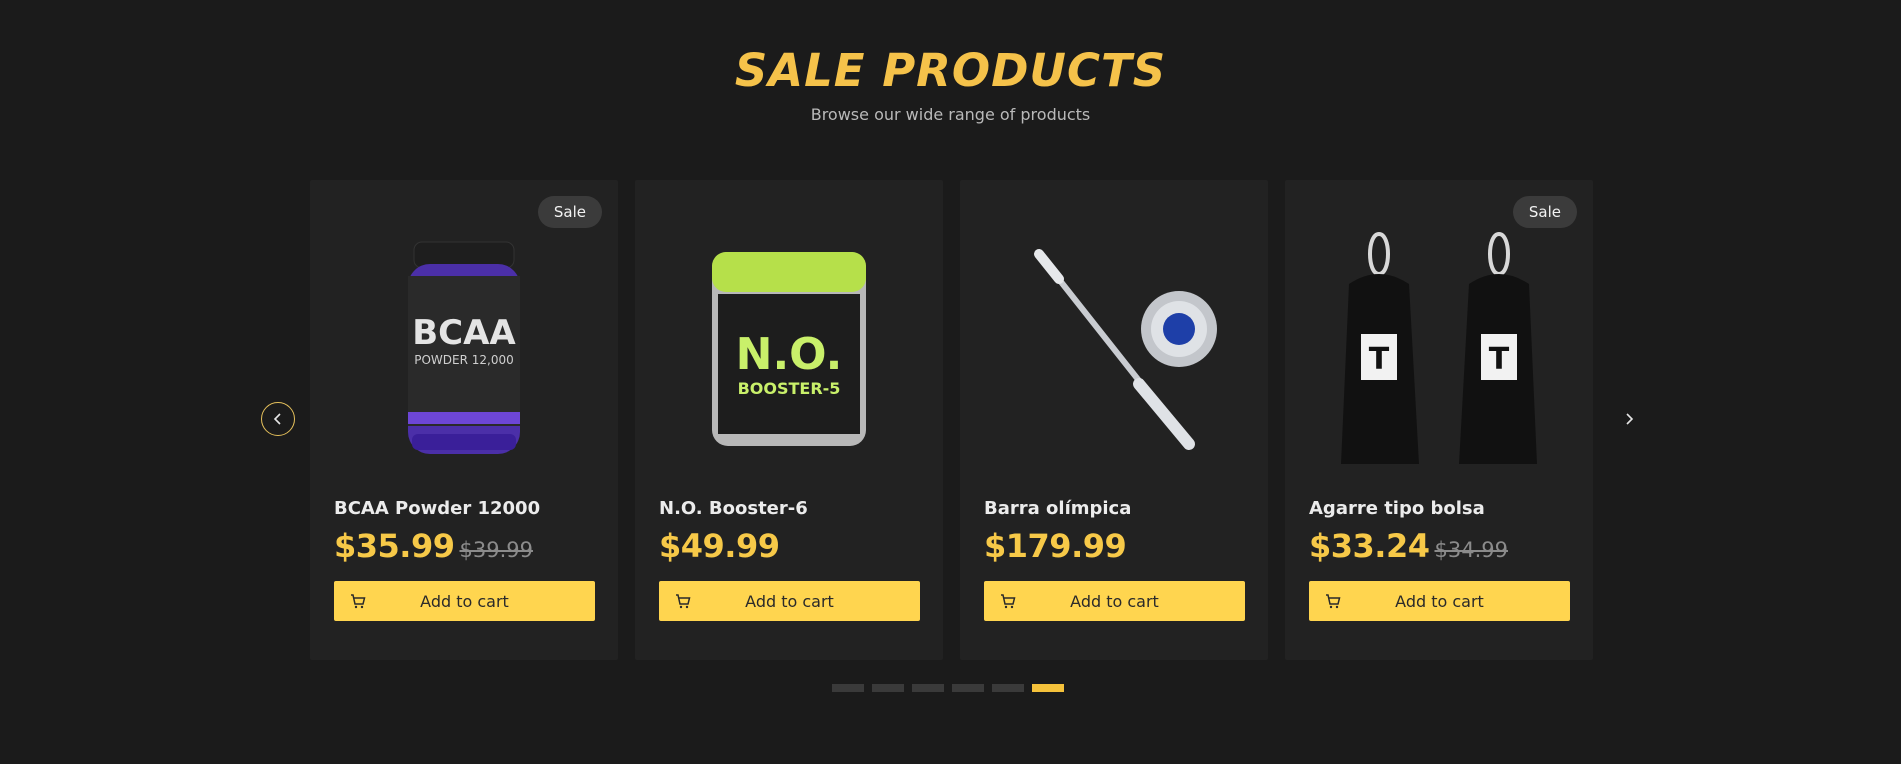  I want to click on product-old-price: $34.99, so click(1471, 550).